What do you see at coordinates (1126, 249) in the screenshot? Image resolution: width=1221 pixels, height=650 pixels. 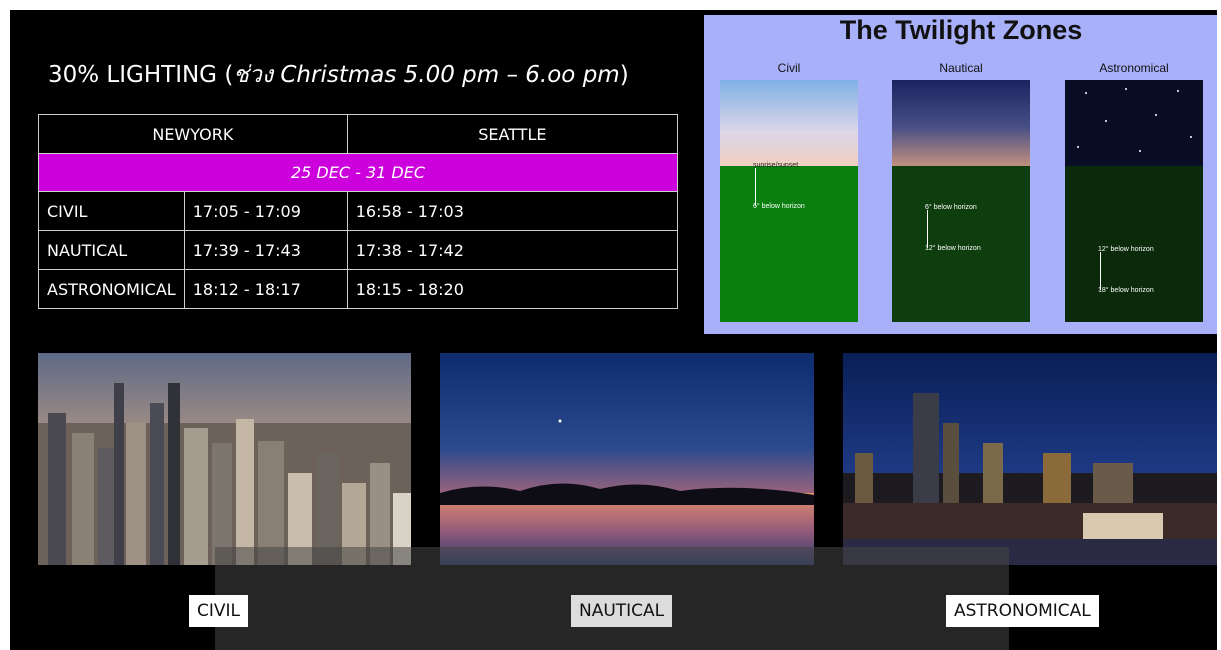 I see `astronomical-top-mark: 12° below horizon` at bounding box center [1126, 249].